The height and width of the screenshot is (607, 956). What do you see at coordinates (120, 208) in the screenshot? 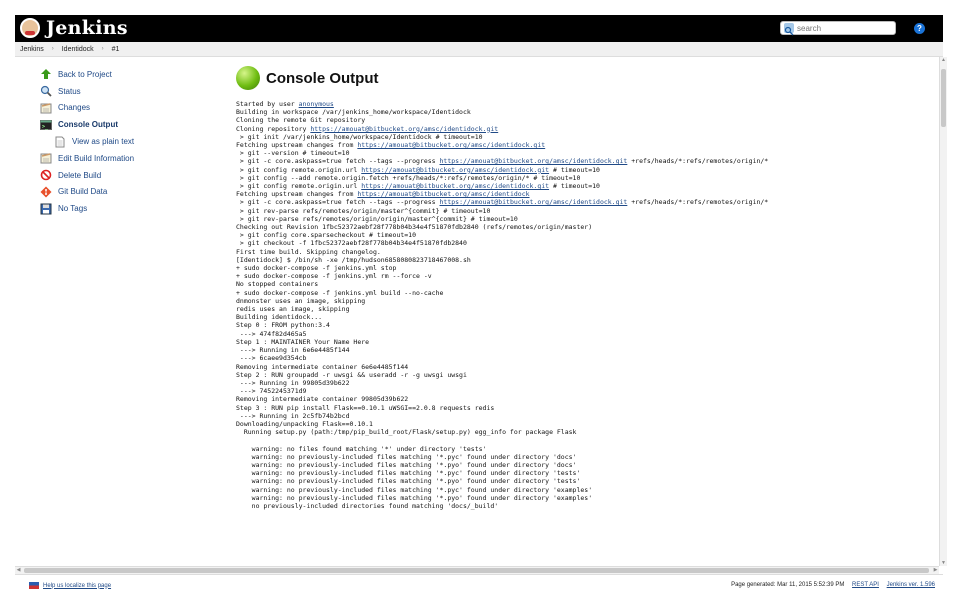
I see `sidebar-item-no-tags: No Tags` at bounding box center [120, 208].